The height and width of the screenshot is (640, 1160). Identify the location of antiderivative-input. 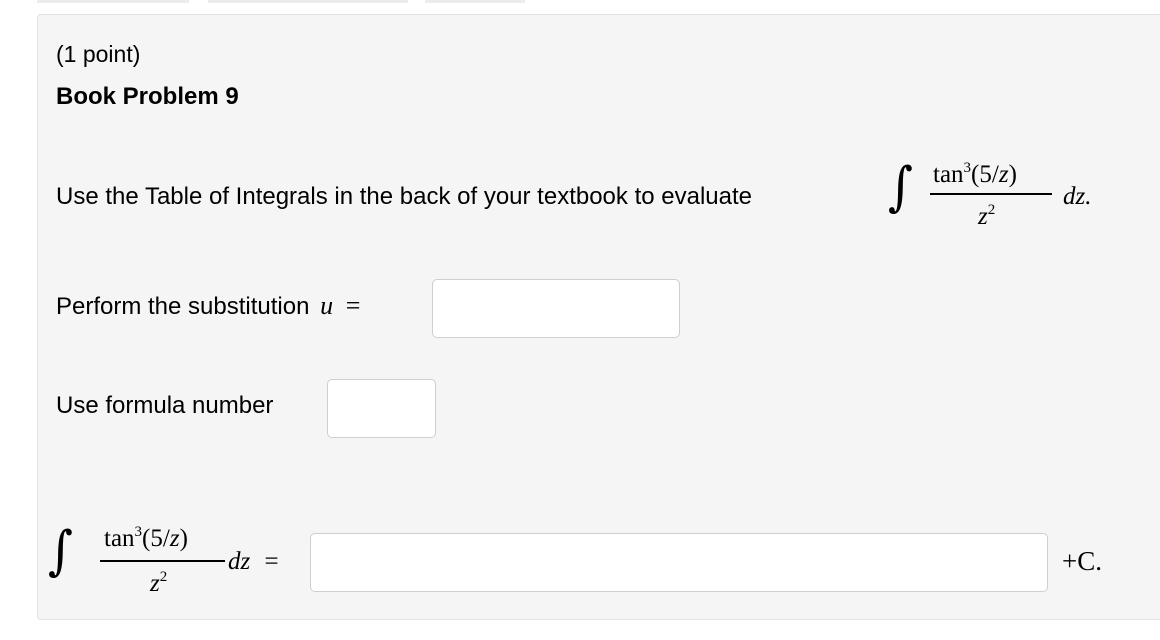
(679, 562).